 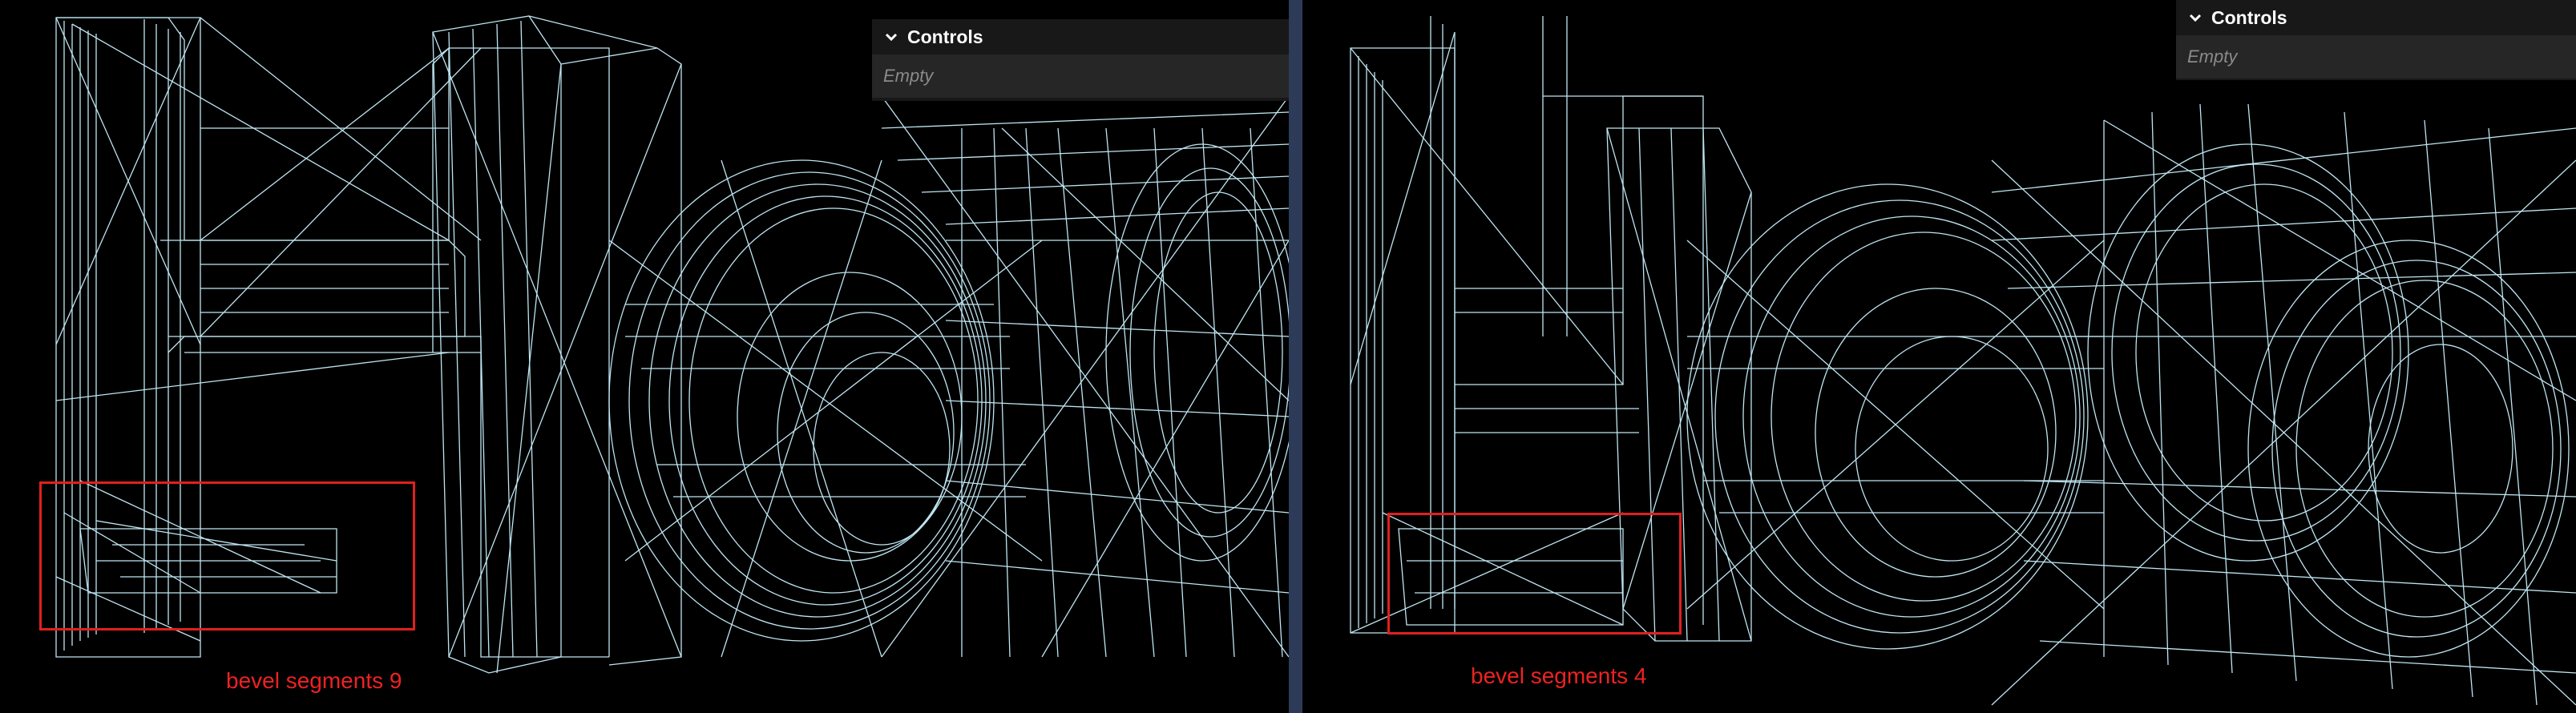 What do you see at coordinates (1559, 675) in the screenshot?
I see `annotation-caption: bevel segments 4` at bounding box center [1559, 675].